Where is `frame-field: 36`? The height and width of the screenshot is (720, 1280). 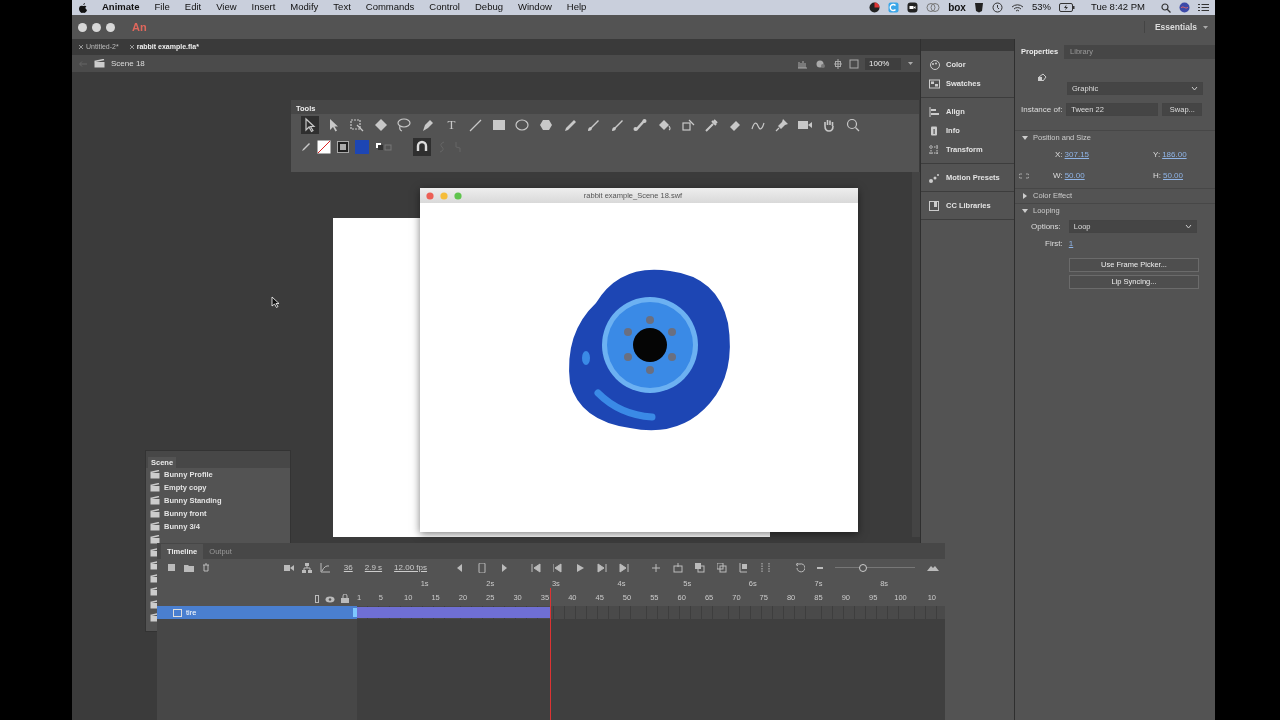 frame-field: 36 is located at coordinates (348, 567).